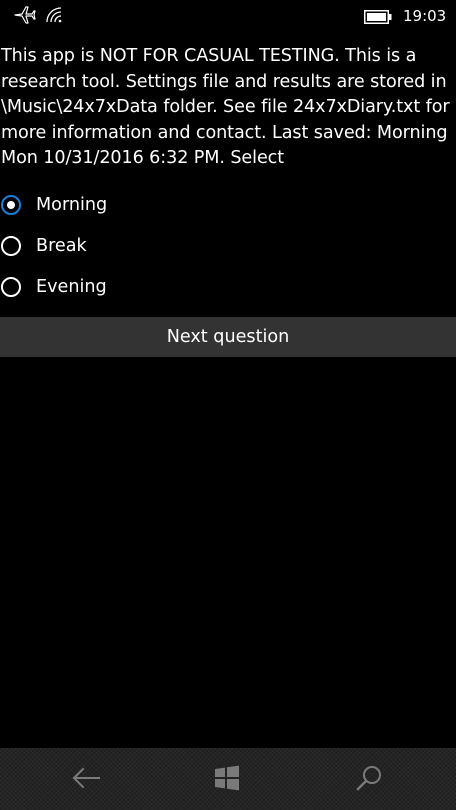  What do you see at coordinates (228, 286) in the screenshot?
I see `radio-option-evening: Evening` at bounding box center [228, 286].